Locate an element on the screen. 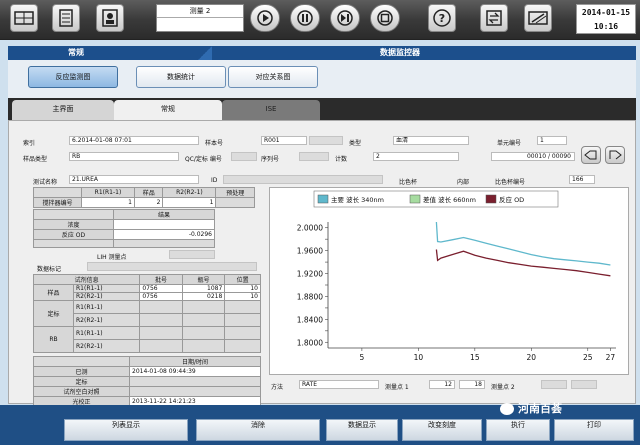 This screenshot has width=640, height=445. panel-title: 数据监控器 is located at coordinates (400, 52).